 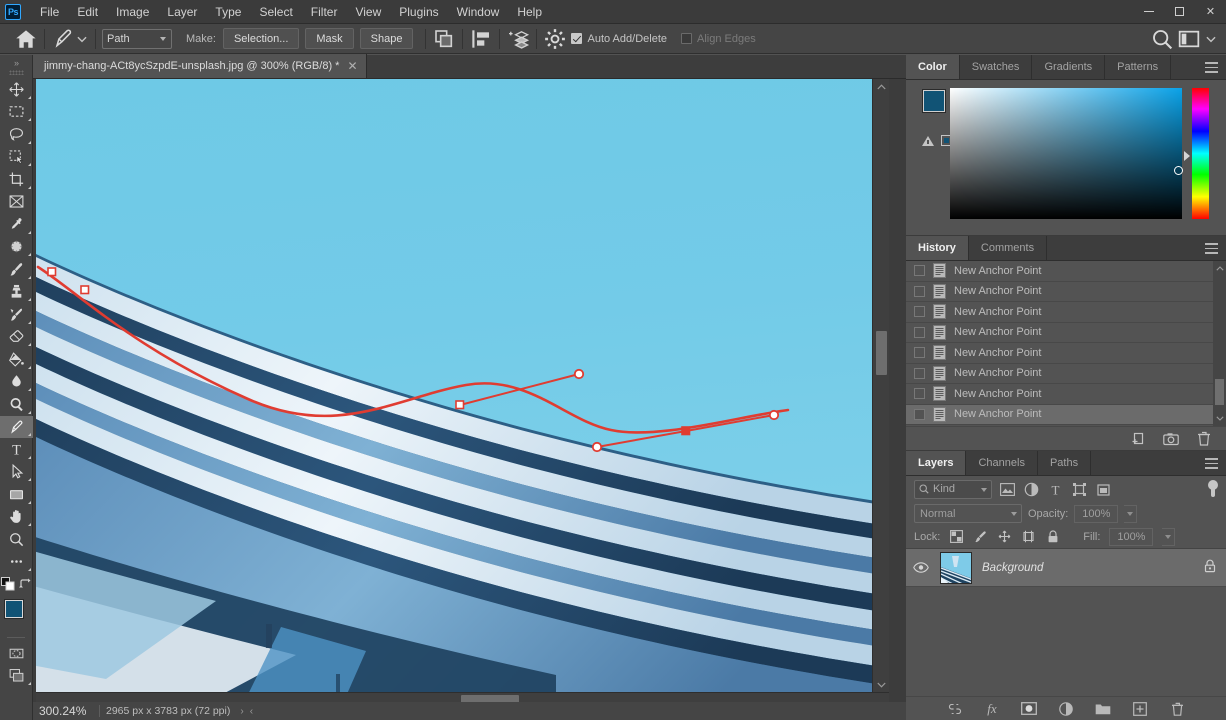 I want to click on tab-comments: Comments, so click(x=1008, y=248).